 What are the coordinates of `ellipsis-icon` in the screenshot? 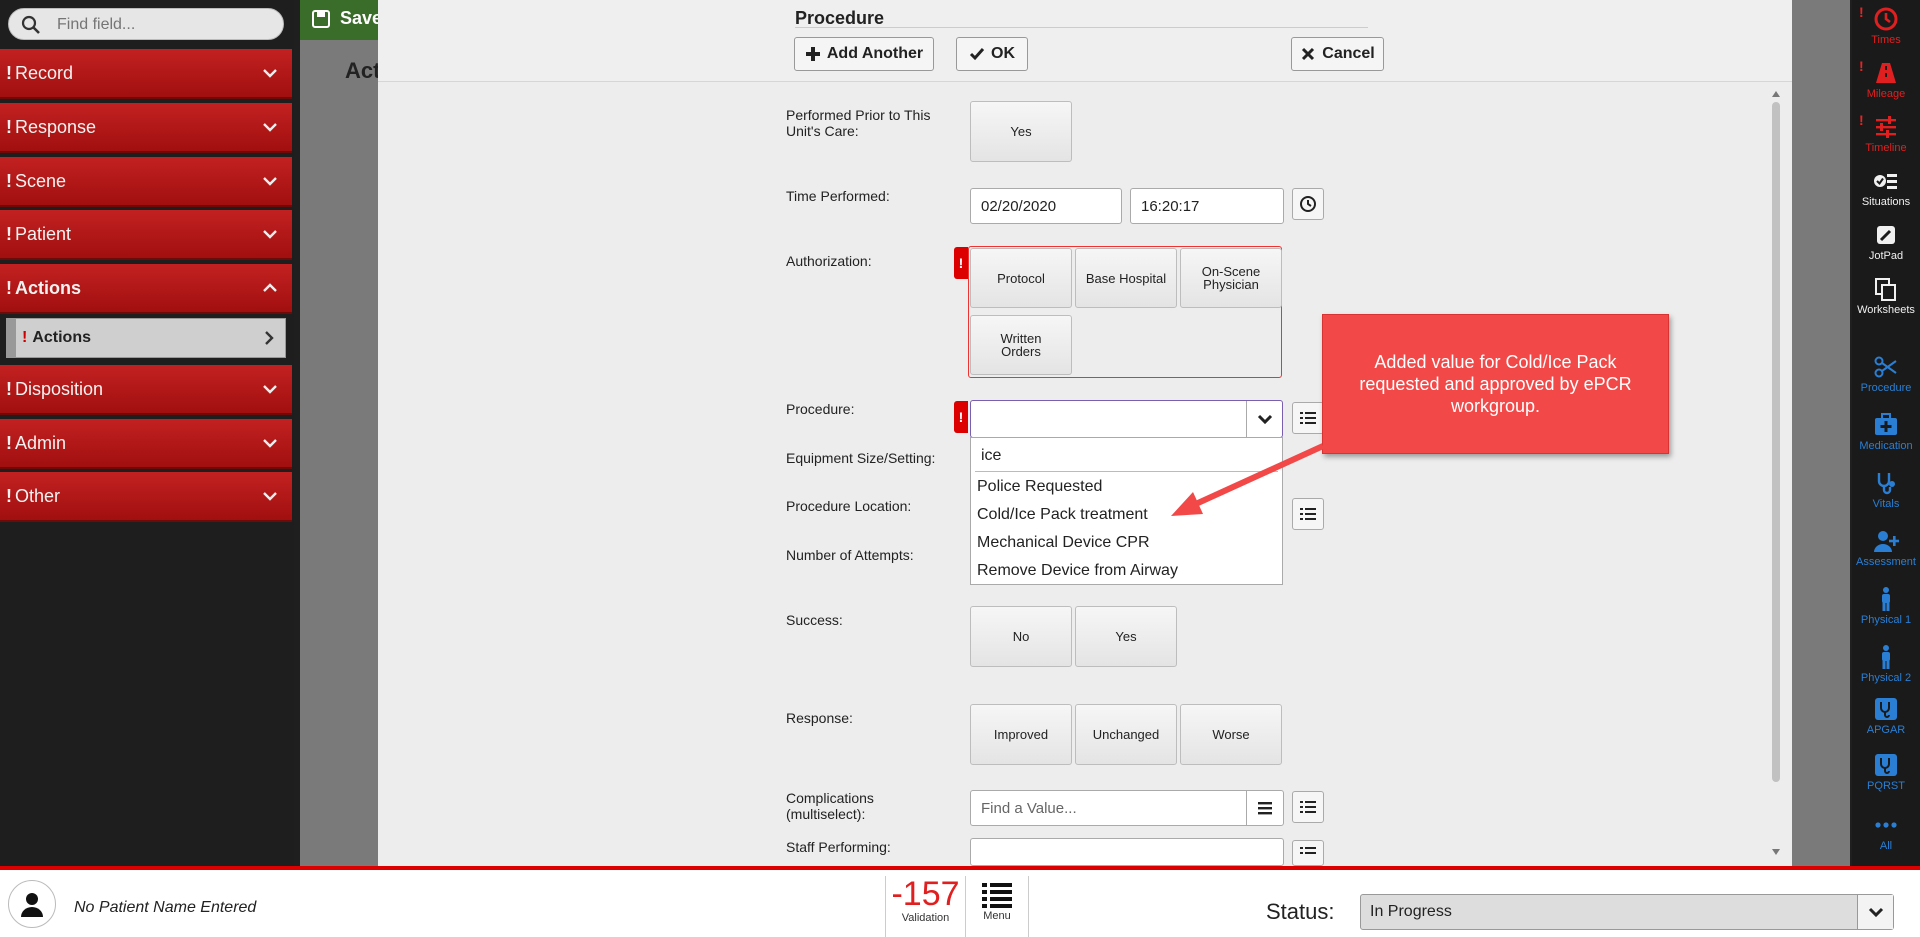 It's located at (1886, 825).